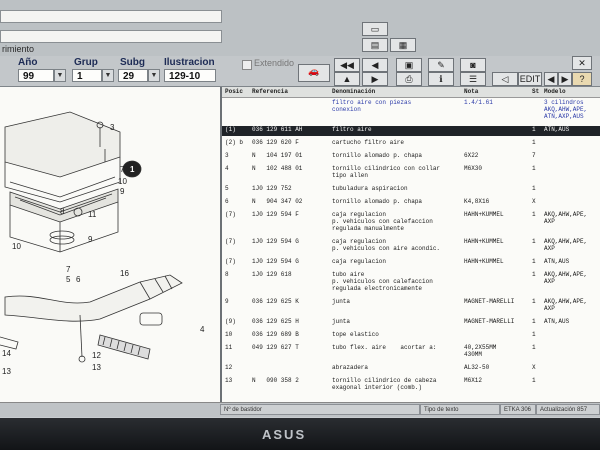 The height and width of the screenshot is (450, 600). What do you see at coordinates (272, 274) in the screenshot?
I see `cell-ref: 1J0 129 618` at bounding box center [272, 274].